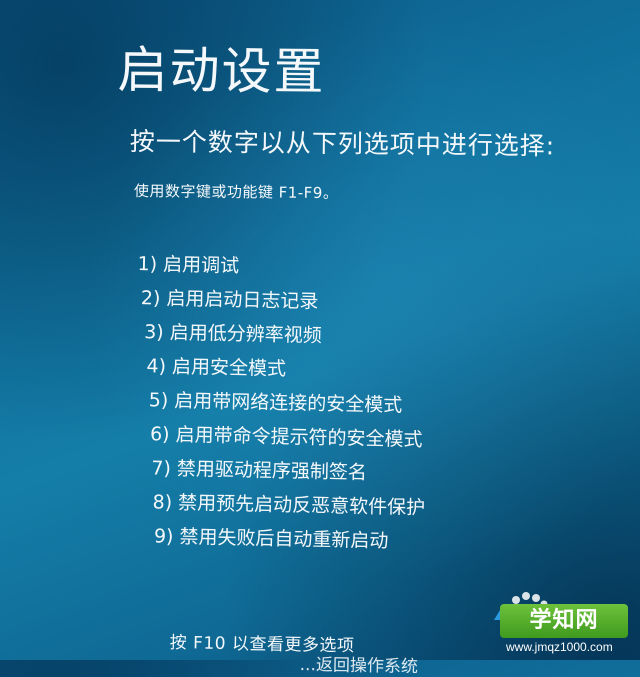  What do you see at coordinates (559, 647) in the screenshot?
I see `watermark-url: www.jmqz1000.com` at bounding box center [559, 647].